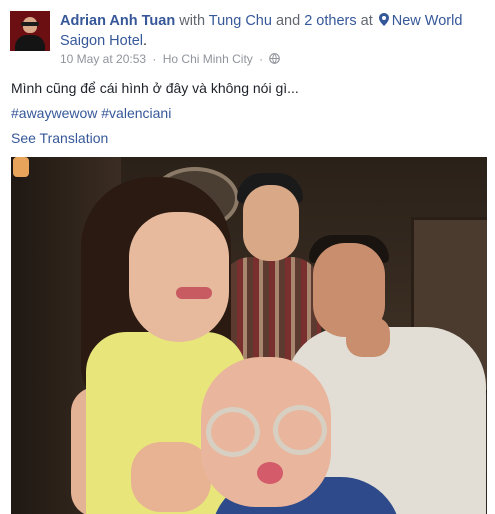 The width and height of the screenshot is (495, 514). What do you see at coordinates (171, 477) in the screenshot?
I see `person-front-hand` at bounding box center [171, 477].